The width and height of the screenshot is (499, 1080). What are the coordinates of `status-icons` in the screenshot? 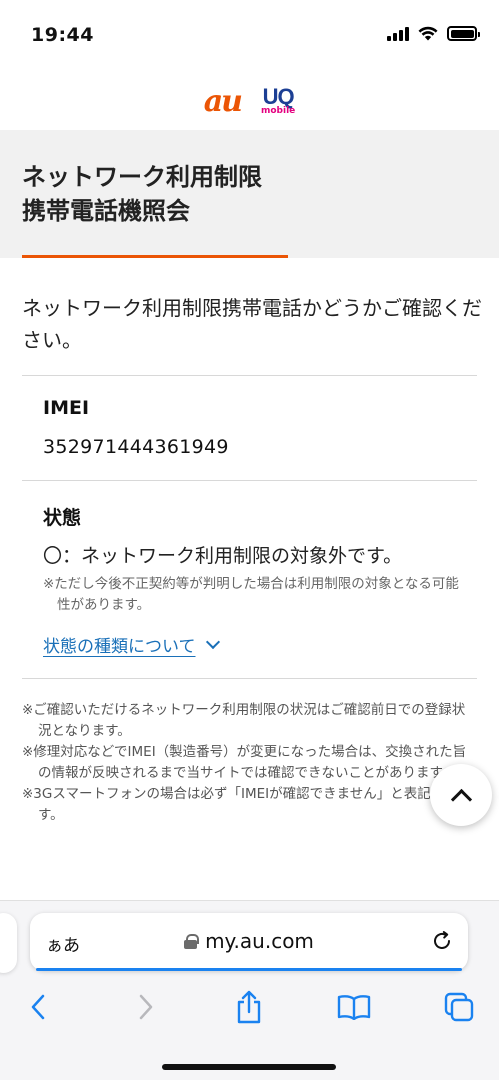 It's located at (433, 33).